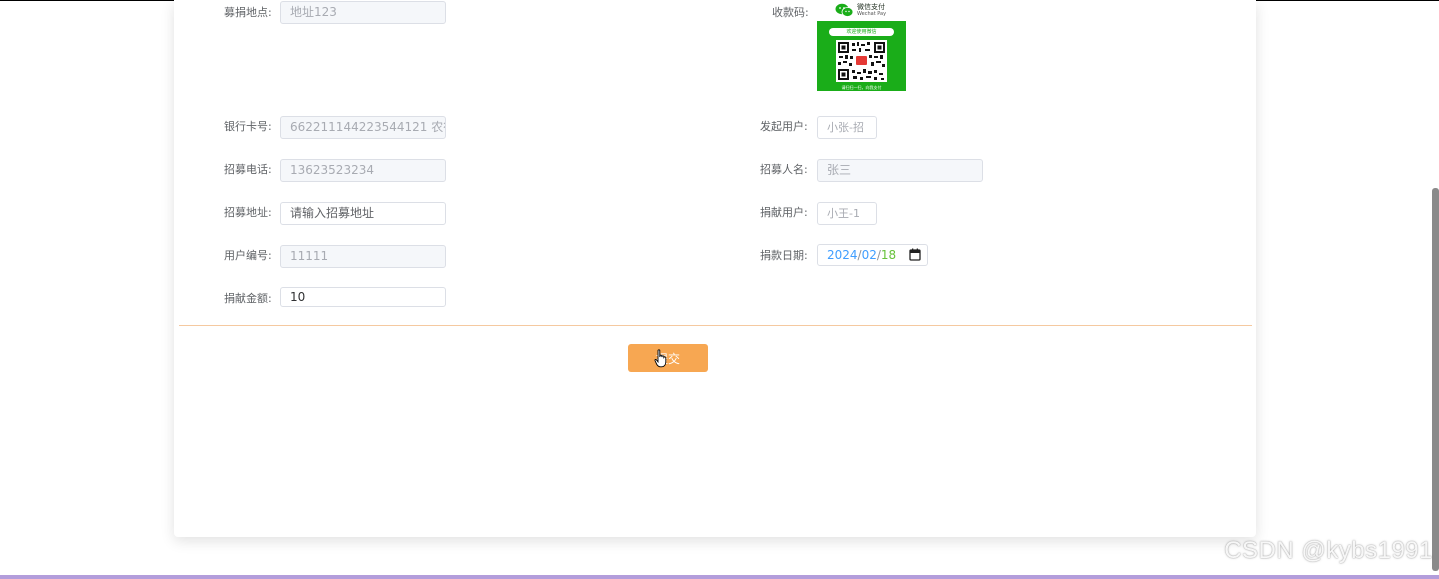 This screenshot has width=1439, height=579. What do you see at coordinates (915, 254) in the screenshot?
I see `calendar-icon` at bounding box center [915, 254].